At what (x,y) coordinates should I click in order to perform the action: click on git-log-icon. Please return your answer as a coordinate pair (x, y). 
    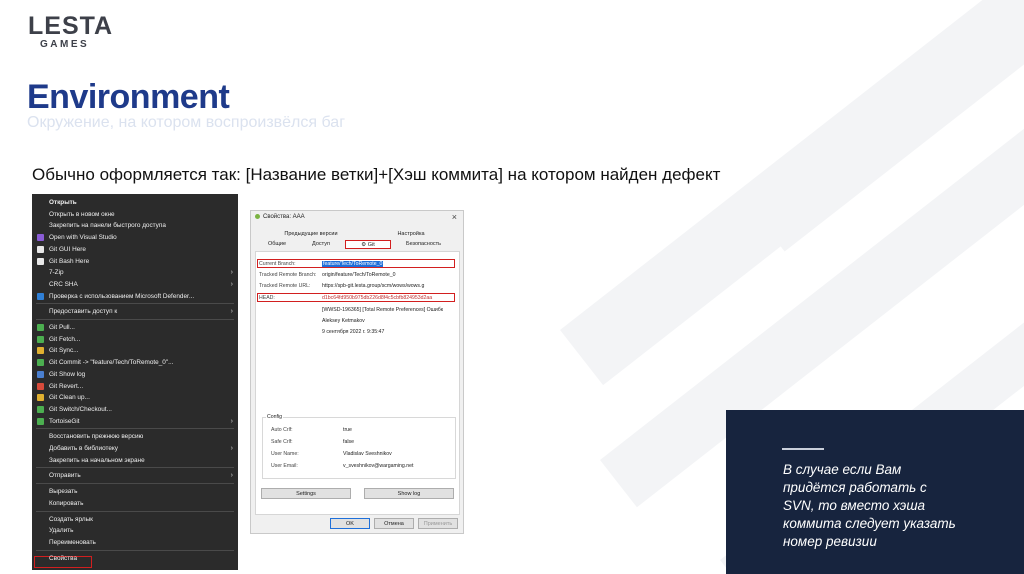
    Looking at the image, I should click on (40, 374).